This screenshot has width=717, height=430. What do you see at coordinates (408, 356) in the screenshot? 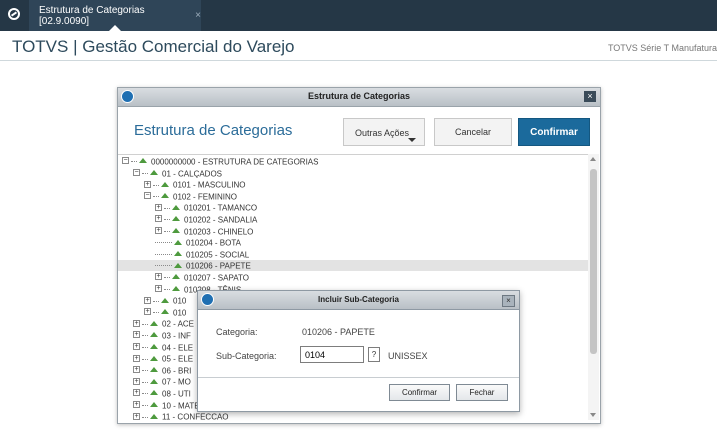
I see `subcategoria-description: UNISSEX` at bounding box center [408, 356].